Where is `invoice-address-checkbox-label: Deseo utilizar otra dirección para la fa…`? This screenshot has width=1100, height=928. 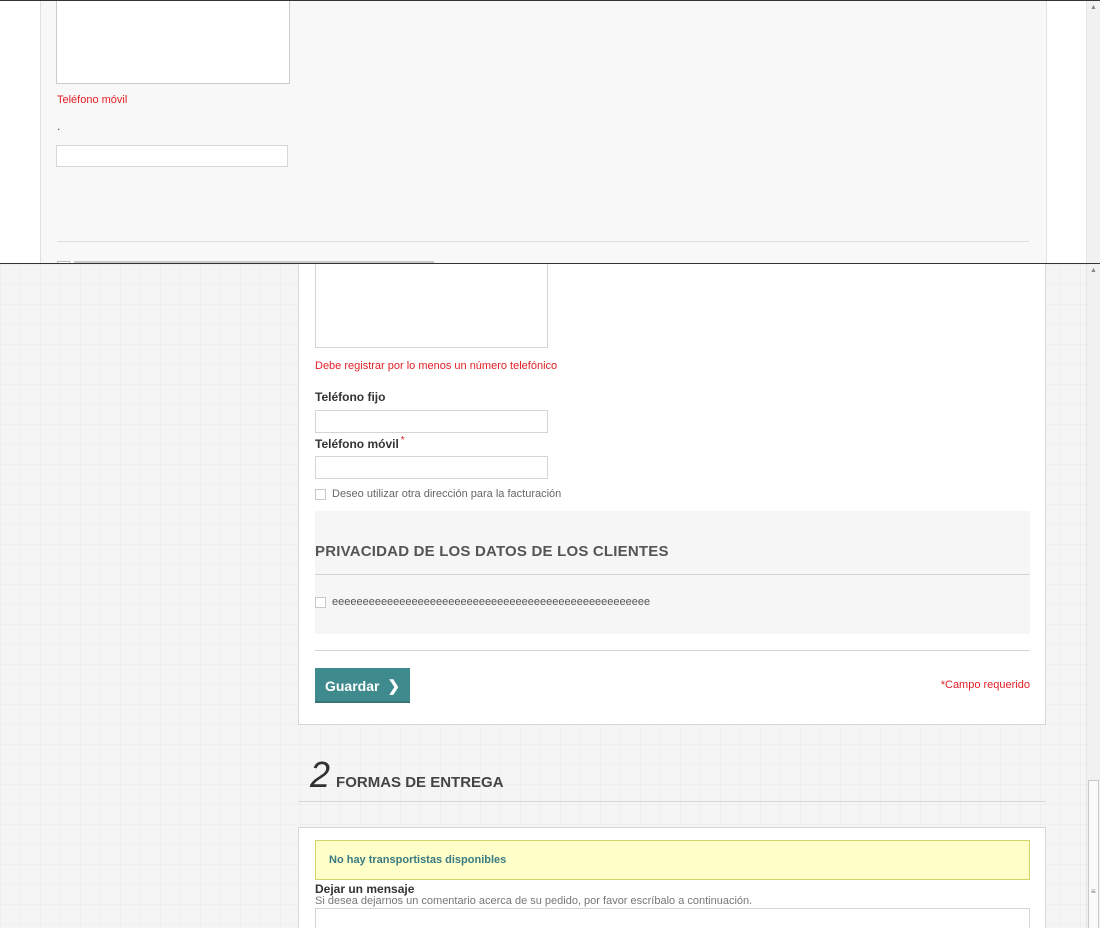 invoice-address-checkbox-label: Deseo utilizar otra dirección para la fa… is located at coordinates (447, 494).